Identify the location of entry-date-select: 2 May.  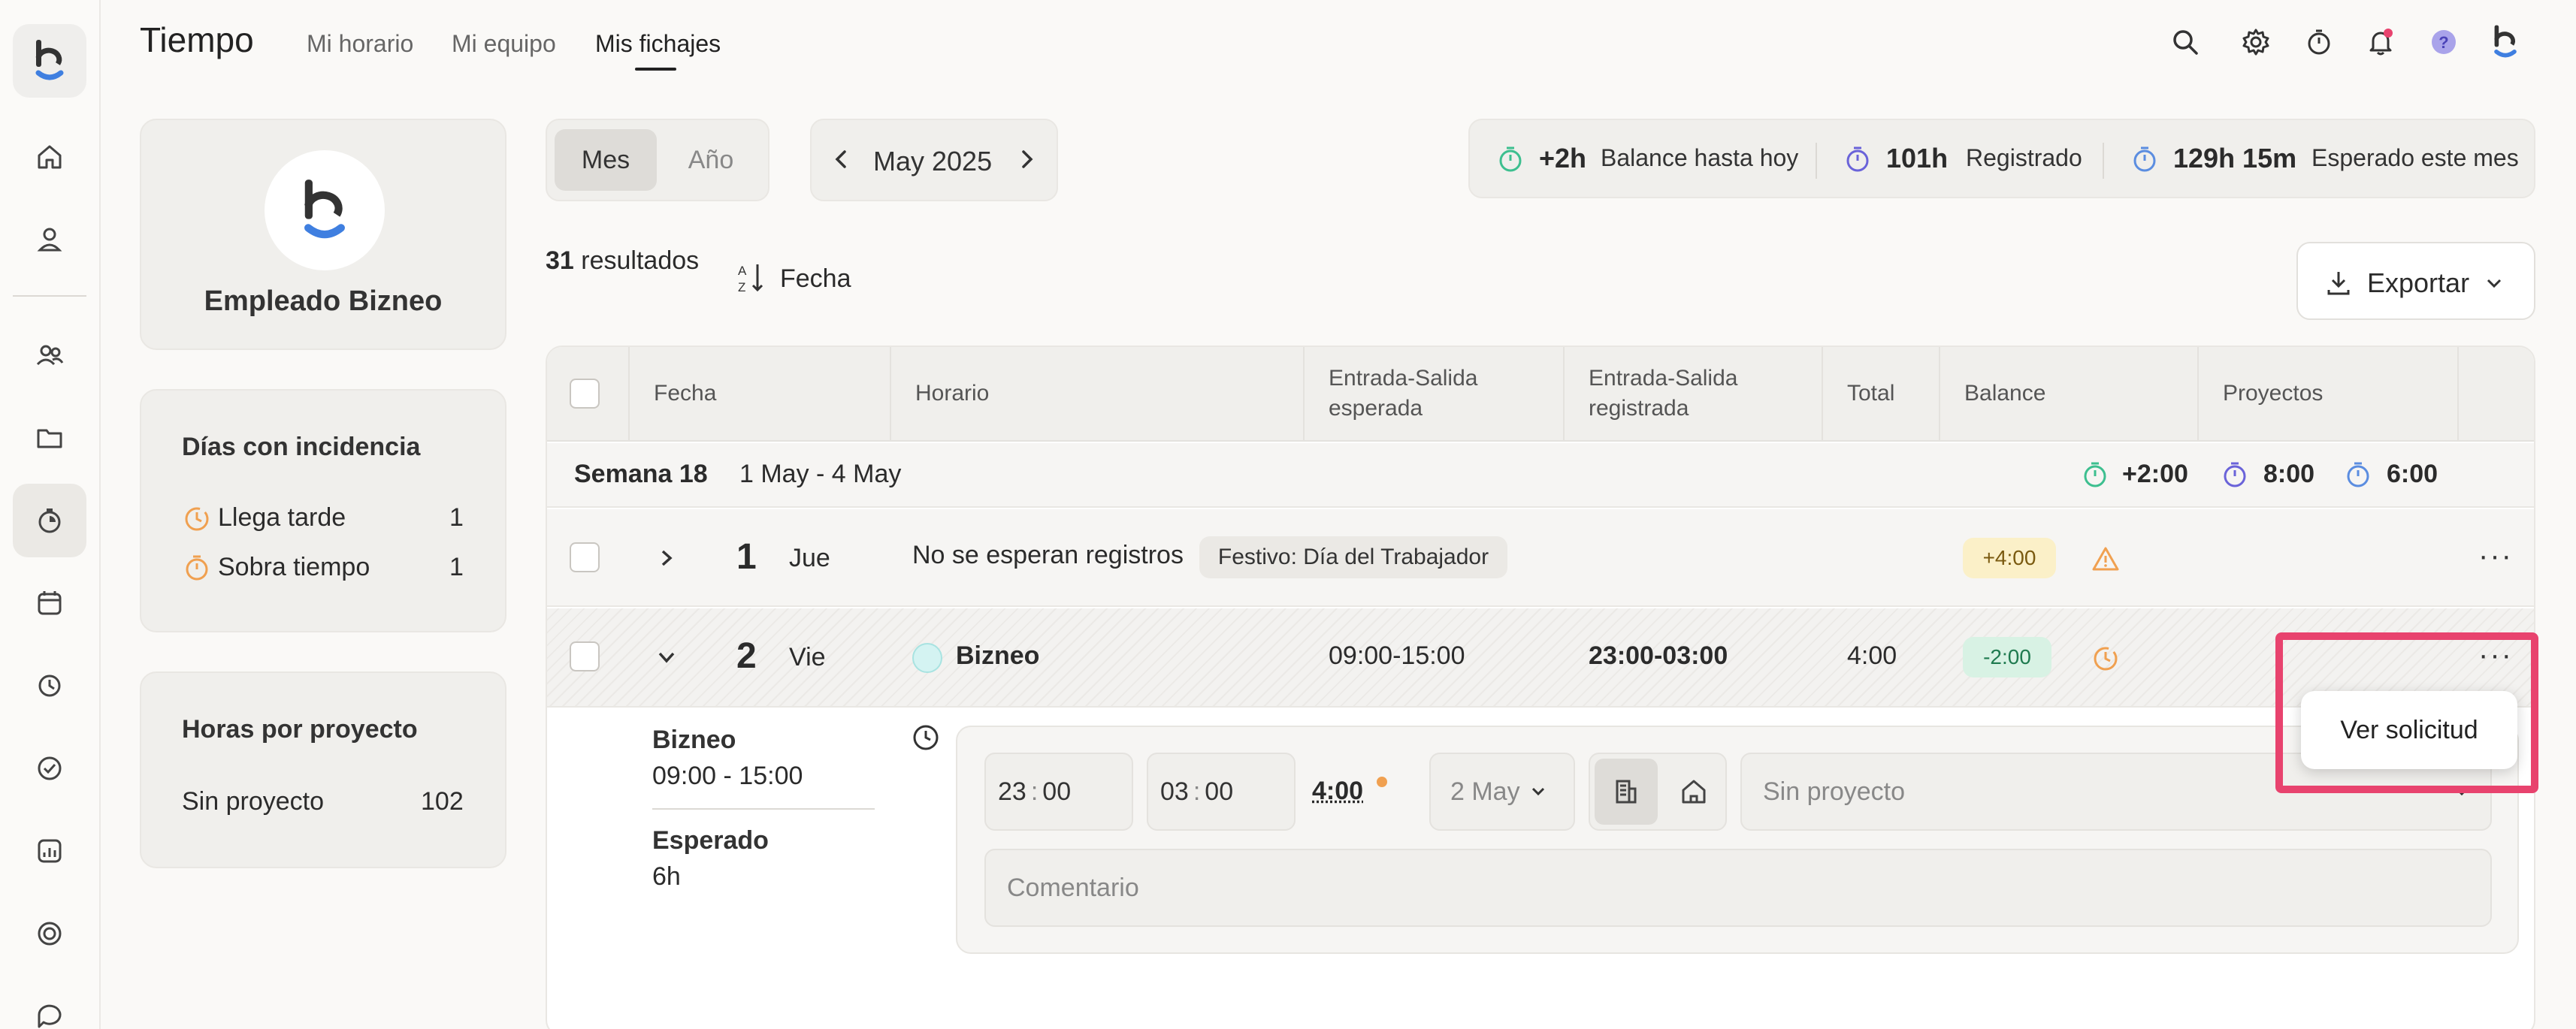
(1502, 792).